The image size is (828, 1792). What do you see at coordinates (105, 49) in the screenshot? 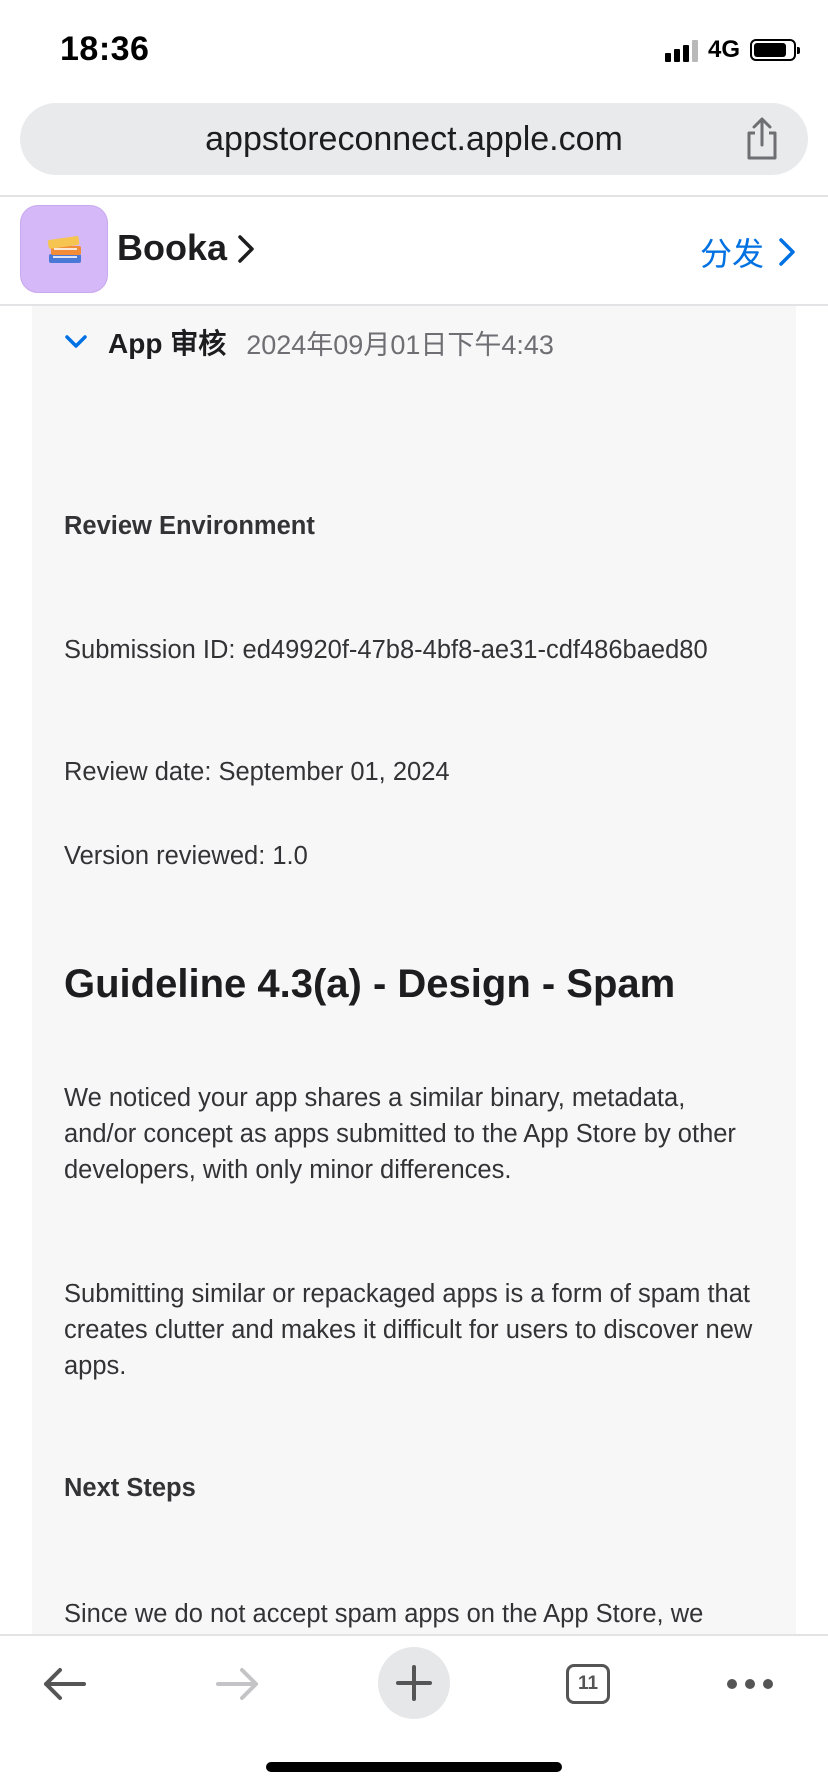
I see `status-time: 18:36` at bounding box center [105, 49].